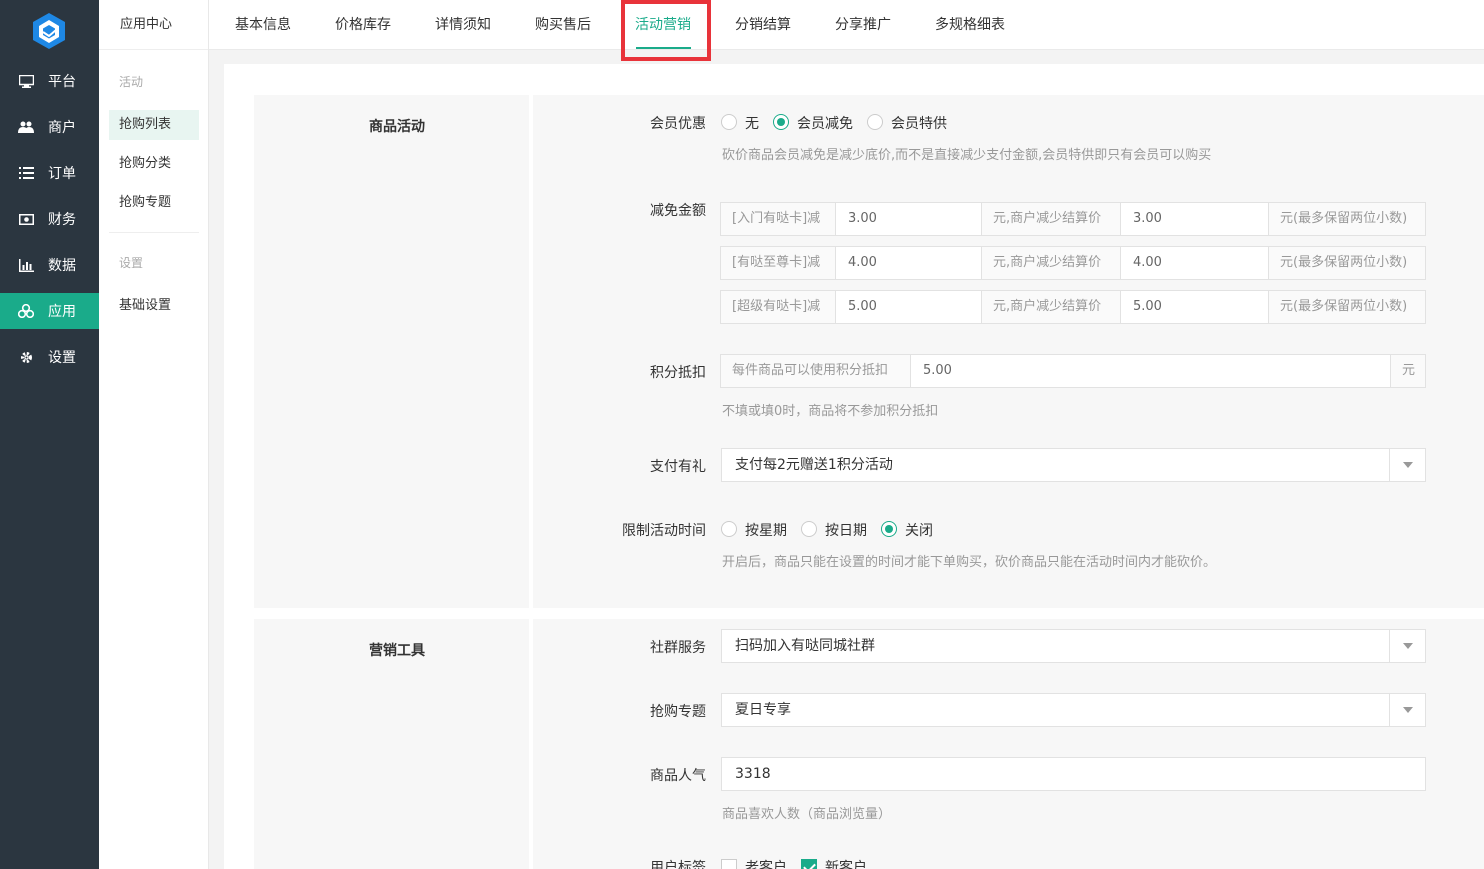 Image resolution: width=1484 pixels, height=869 pixels. I want to click on sub-item-flash-list: 抢购列表, so click(154, 125).